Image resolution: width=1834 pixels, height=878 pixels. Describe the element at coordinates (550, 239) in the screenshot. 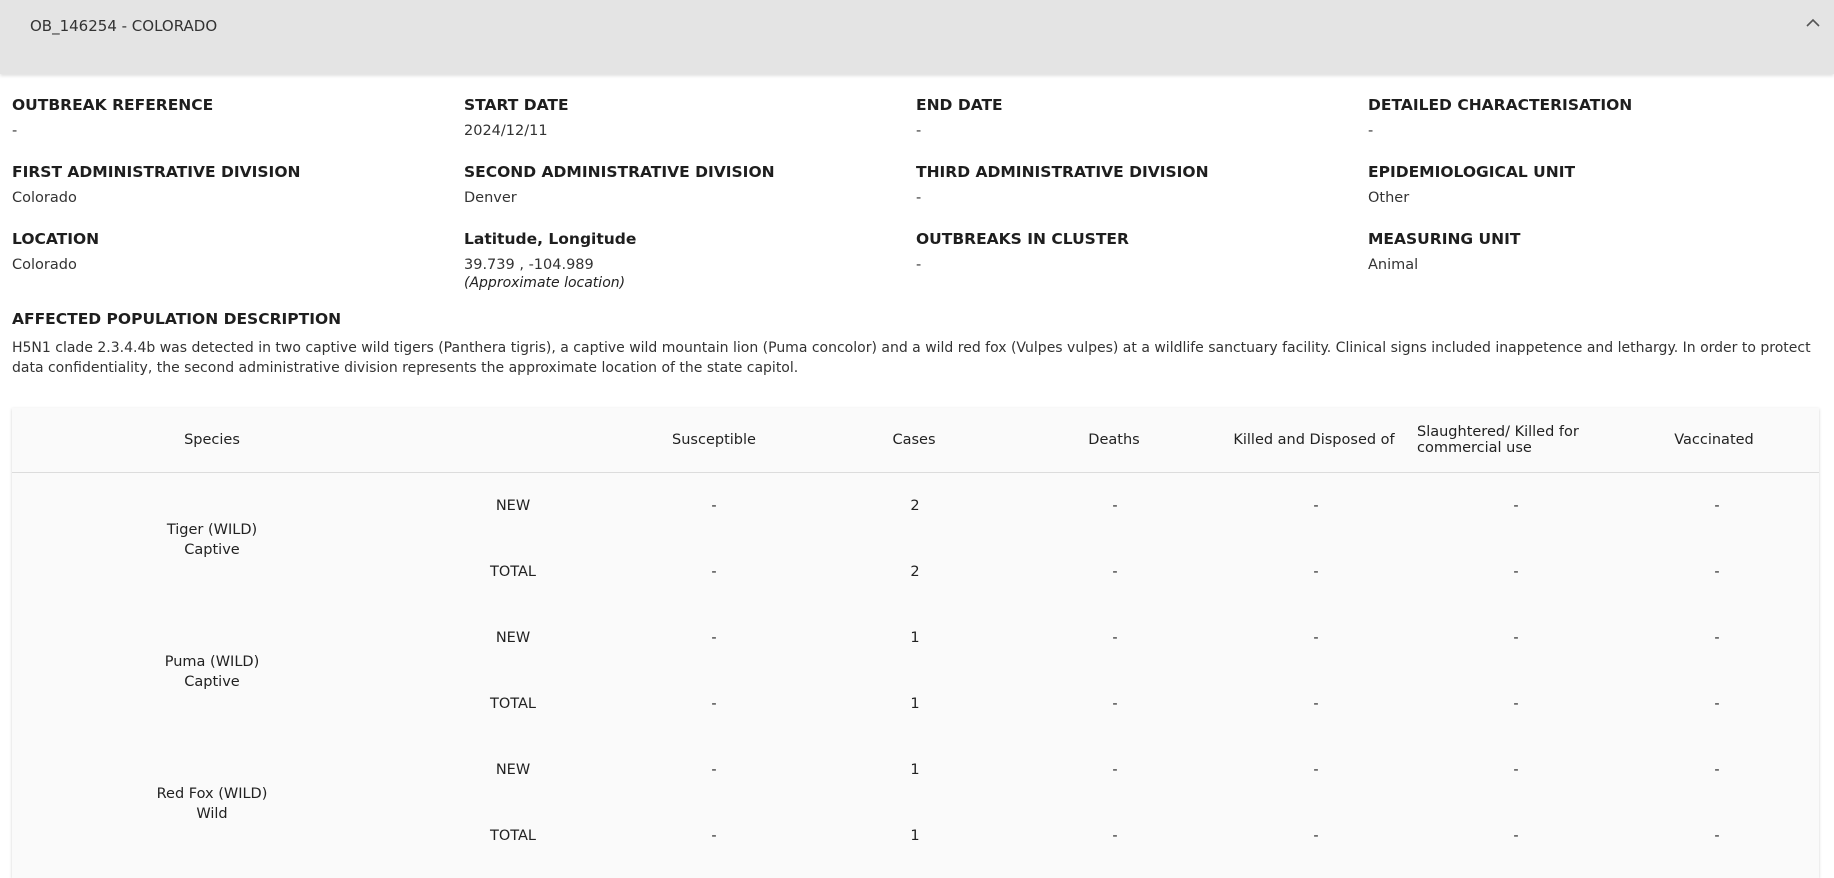

I see `field-label: Latitude, Longitude` at that location.